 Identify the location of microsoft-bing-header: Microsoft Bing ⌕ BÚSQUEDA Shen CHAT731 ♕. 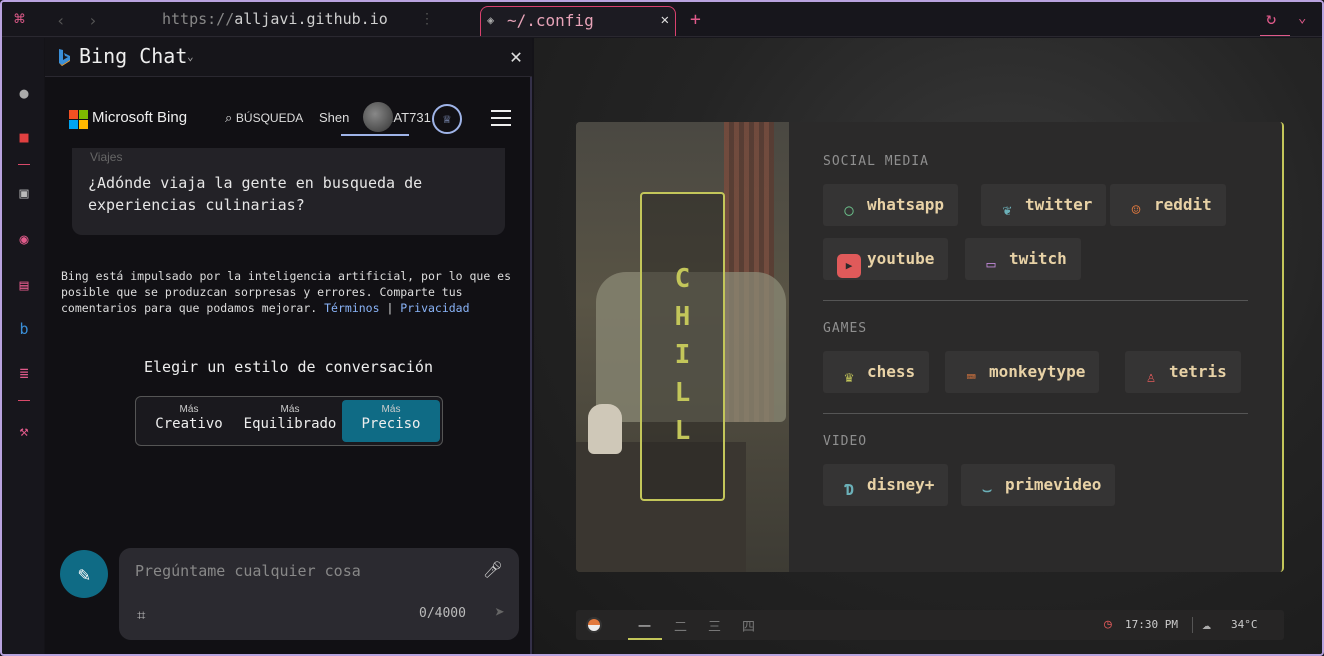
(288, 113).